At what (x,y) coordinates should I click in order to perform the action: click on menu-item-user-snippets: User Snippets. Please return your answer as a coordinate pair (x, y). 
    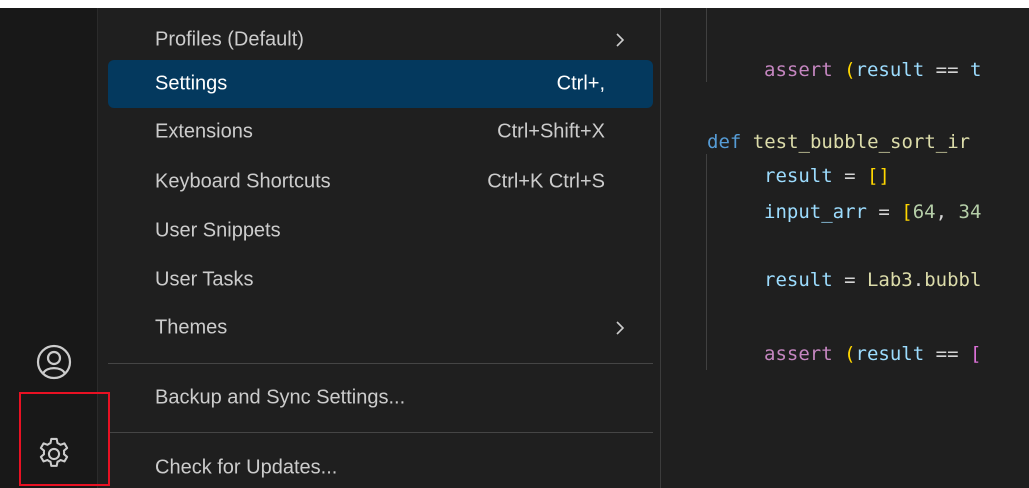
    Looking at the image, I should click on (380, 231).